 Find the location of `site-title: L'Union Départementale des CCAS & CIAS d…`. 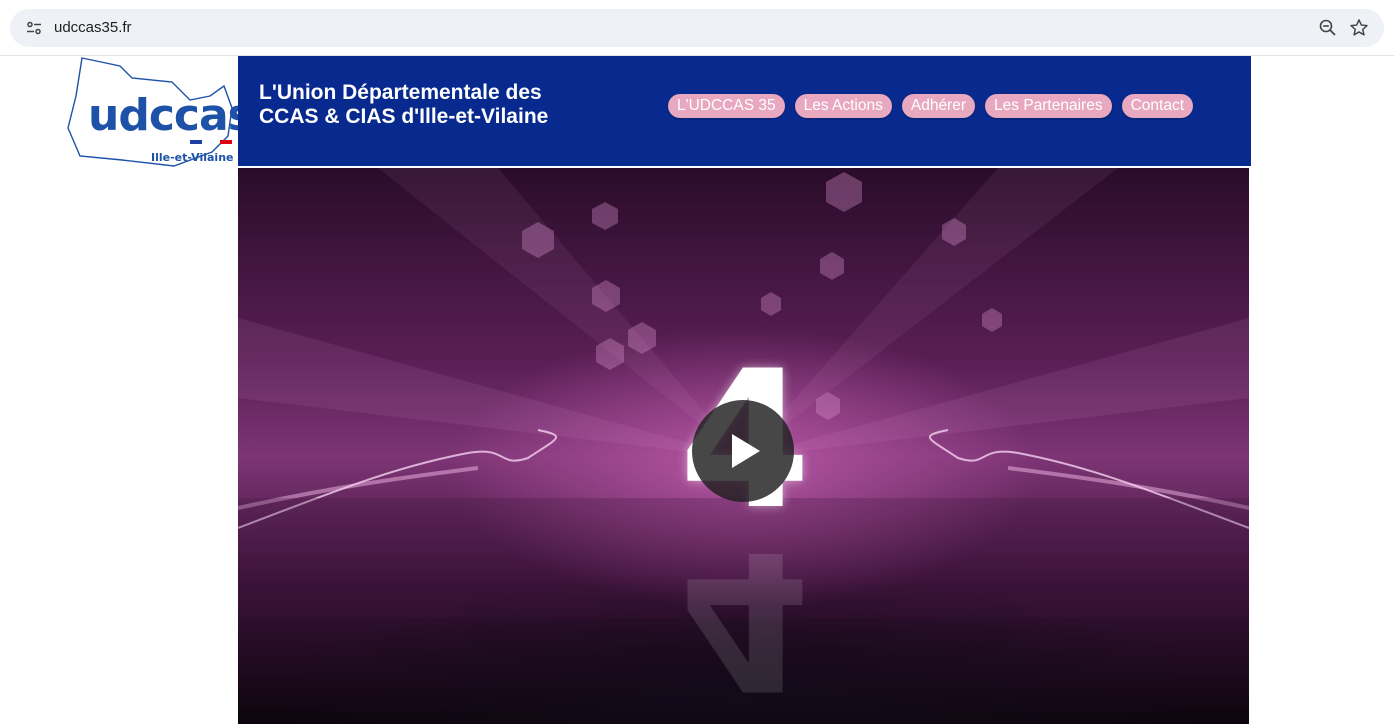

site-title: L'Union Départementale des CCAS & CIAS d… is located at coordinates (439, 105).